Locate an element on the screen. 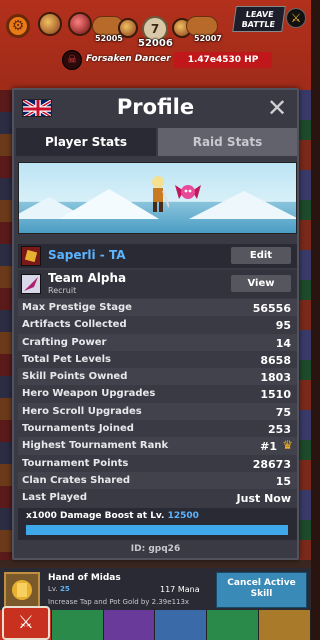 The width and height of the screenshot is (320, 640). boost-label: x1000 Damage Boost at Lv. is located at coordinates (95, 516).